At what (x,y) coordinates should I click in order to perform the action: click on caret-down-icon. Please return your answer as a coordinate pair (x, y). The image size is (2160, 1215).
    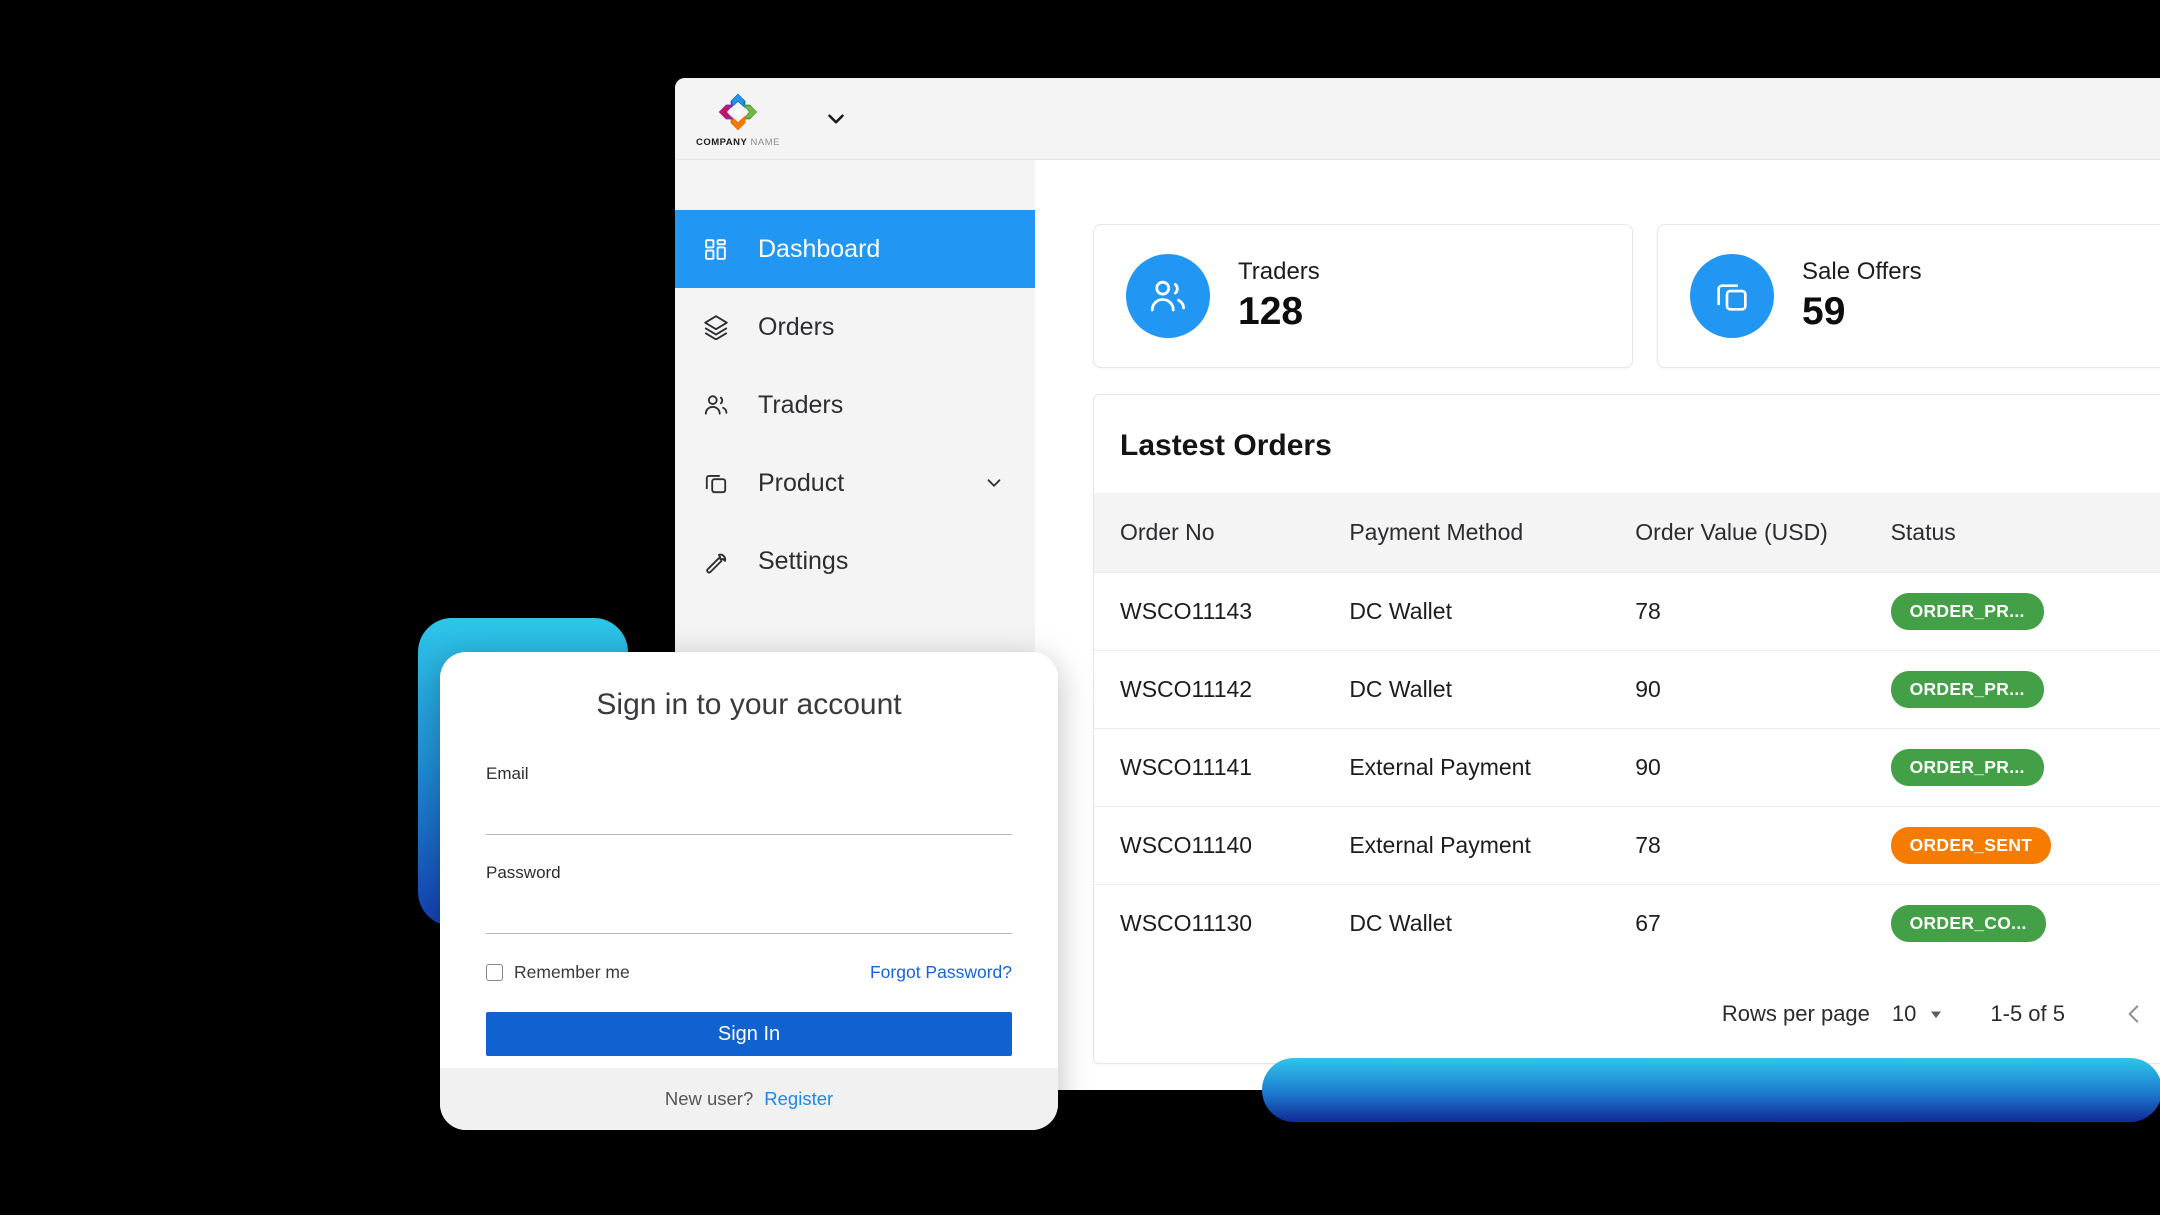
    Looking at the image, I should click on (1936, 1014).